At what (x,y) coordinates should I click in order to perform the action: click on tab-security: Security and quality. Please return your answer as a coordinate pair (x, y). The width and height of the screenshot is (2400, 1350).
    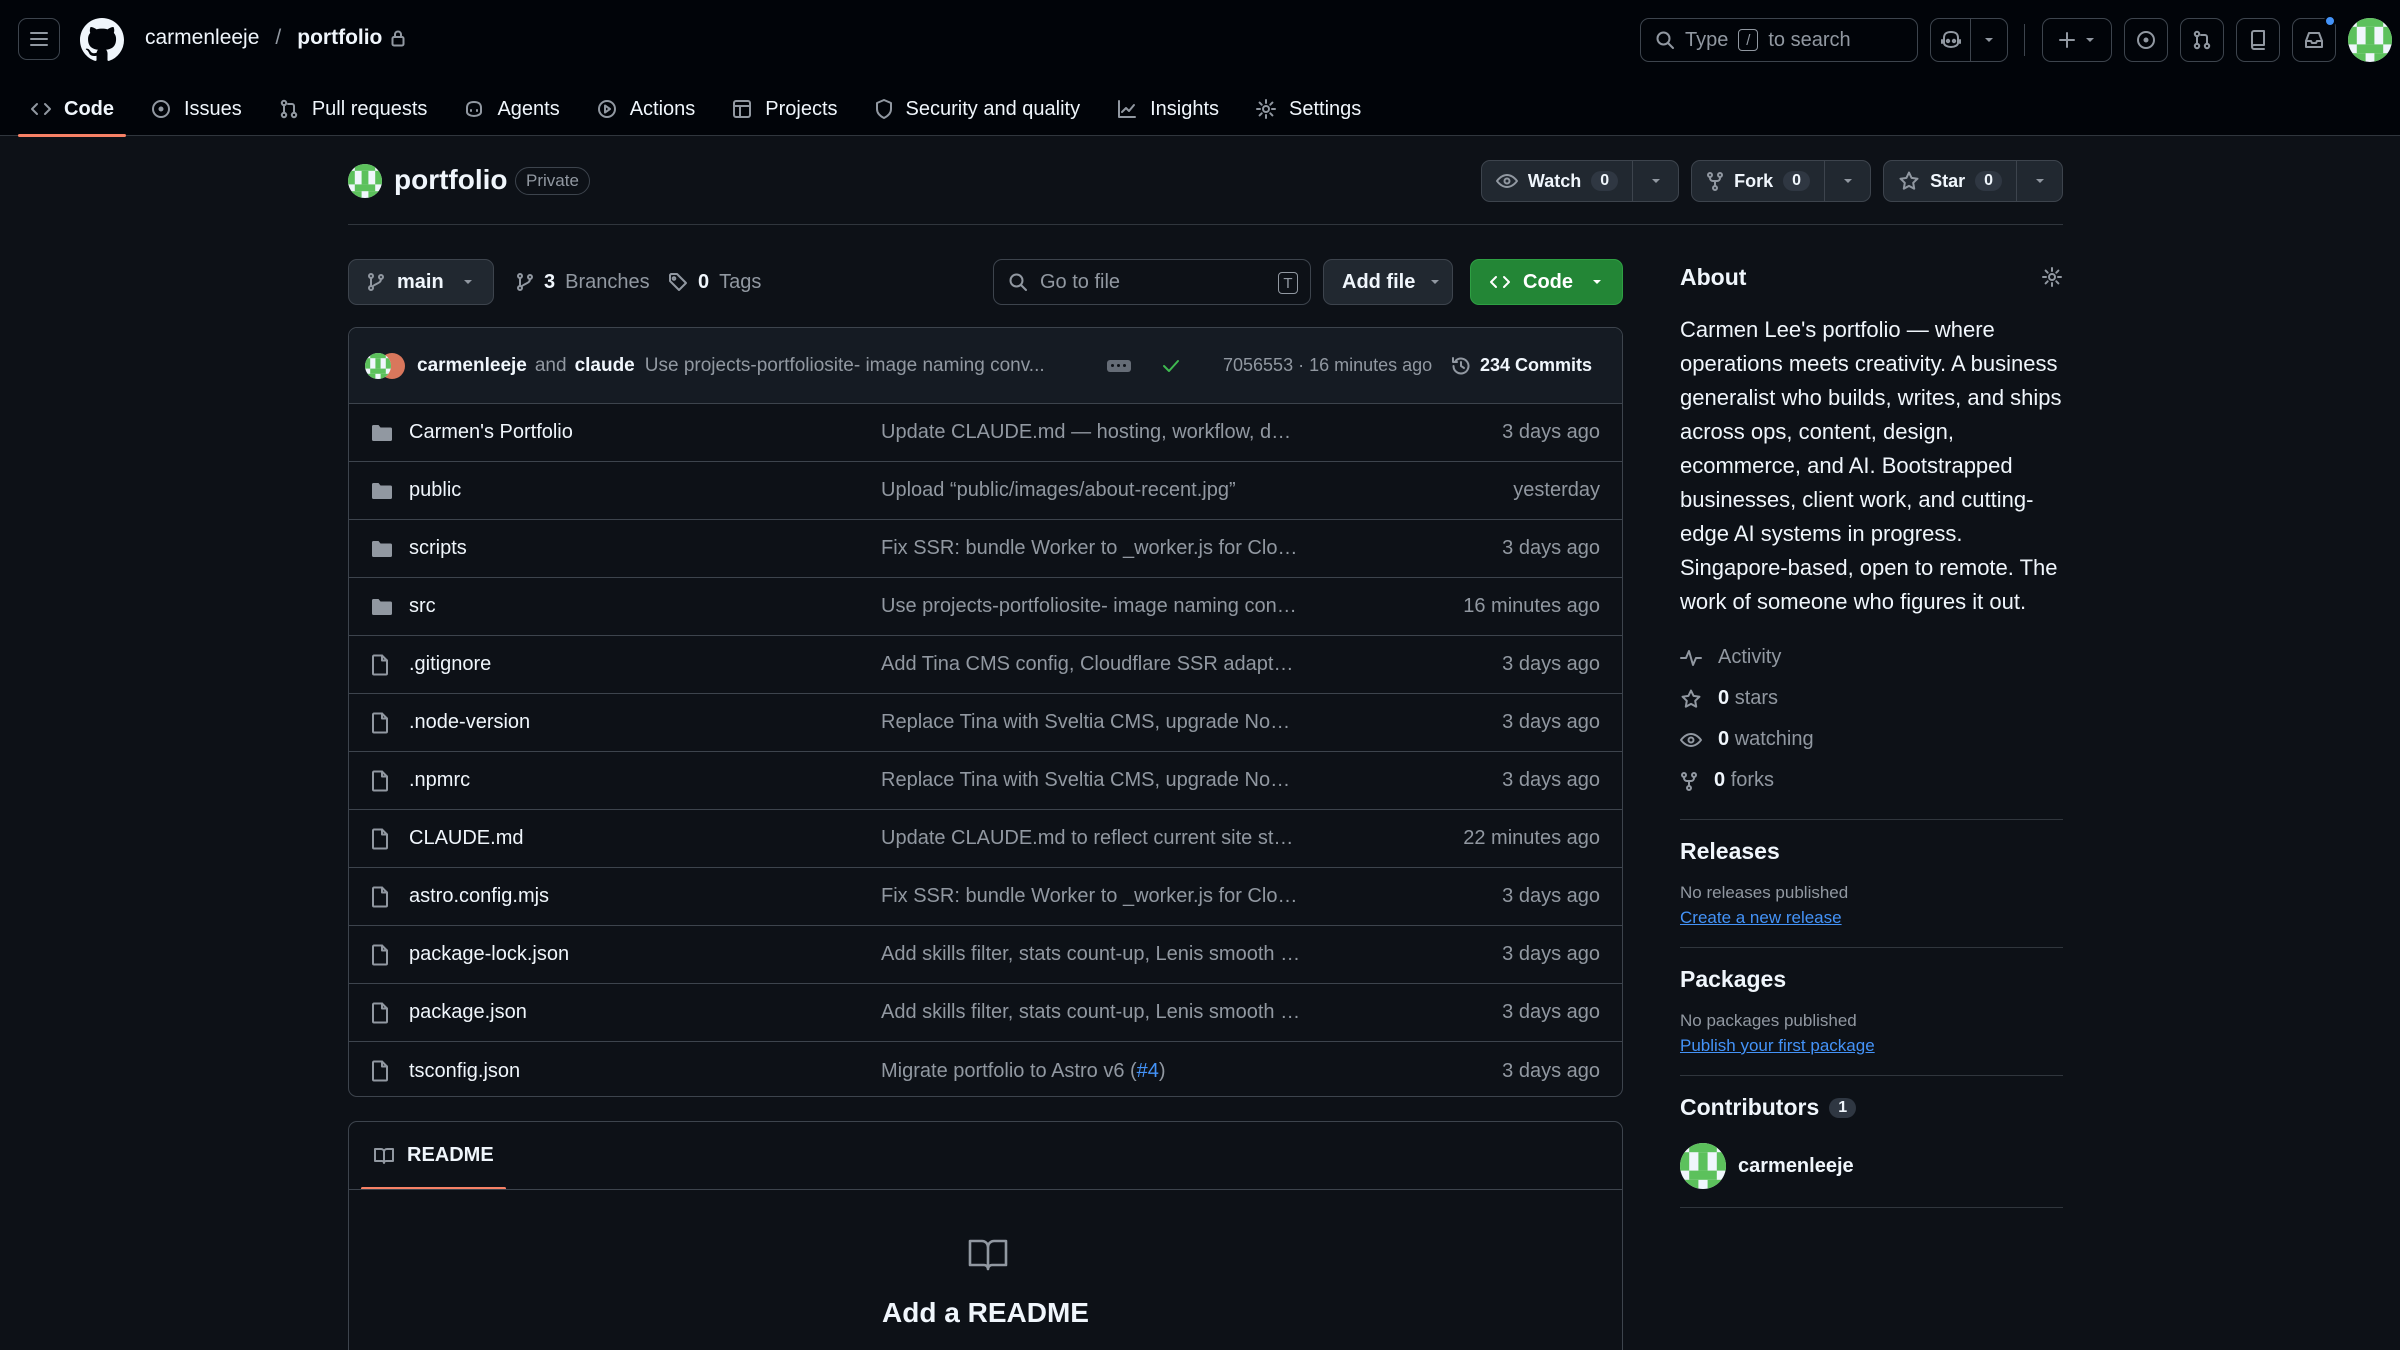
    Looking at the image, I should click on (977, 109).